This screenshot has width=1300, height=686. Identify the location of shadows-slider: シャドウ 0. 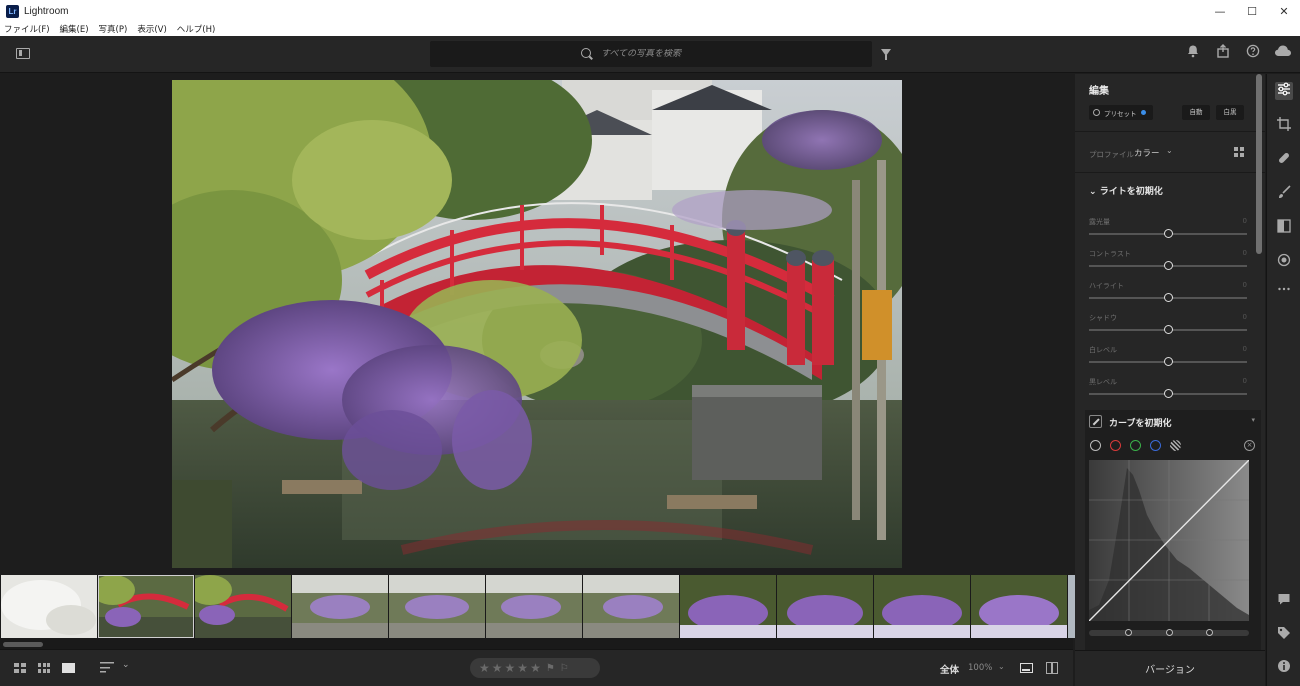
(1168, 327).